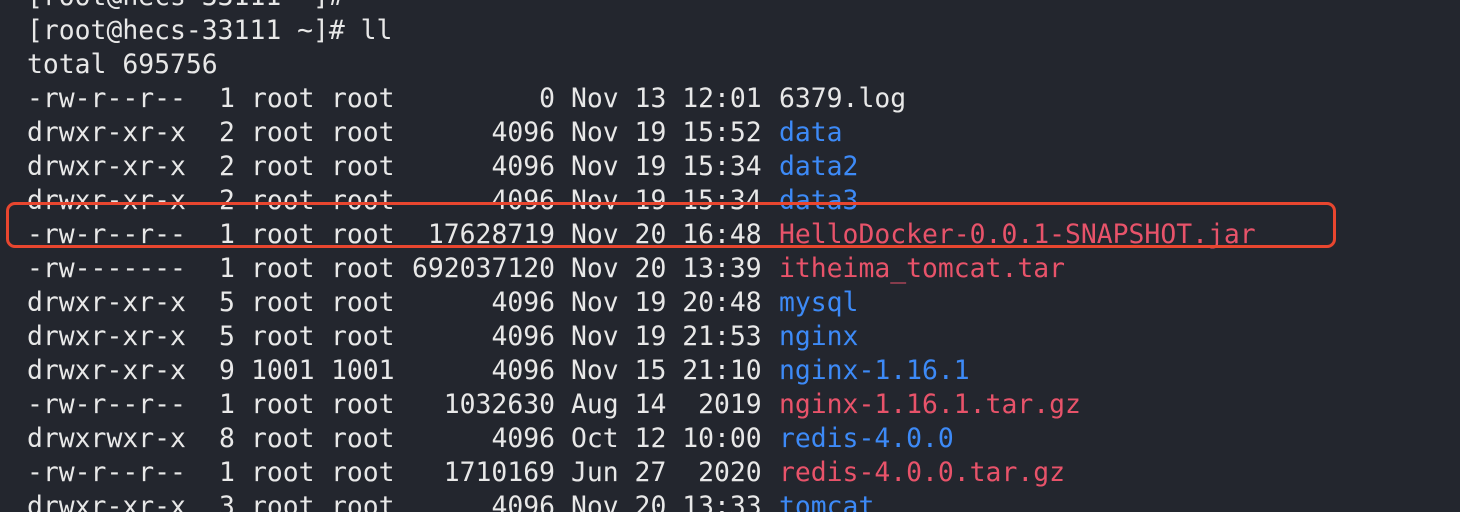  What do you see at coordinates (210, 30) in the screenshot?
I see `command-prompt-line: [root@hecs-33111 ~]# ll` at bounding box center [210, 30].